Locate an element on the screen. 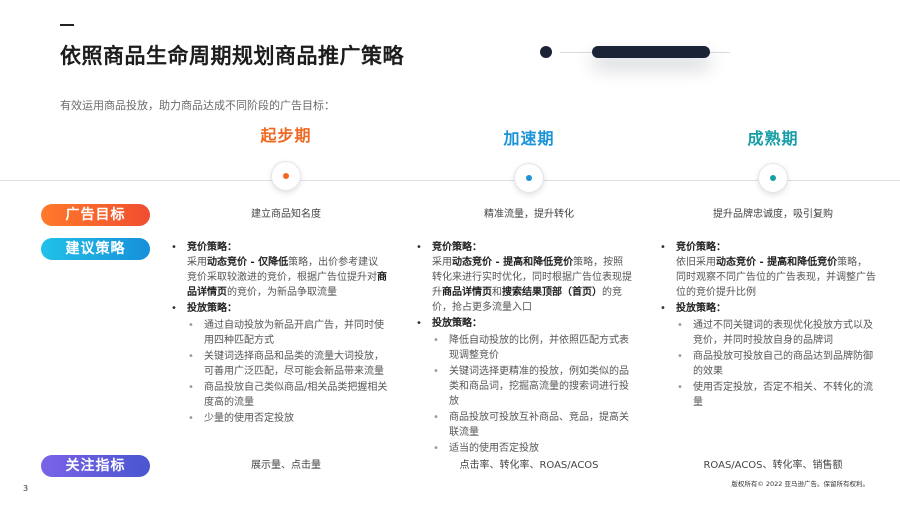  page-subtitle: 有效运用商品投放，助力商品达成不同阶段的广告目标： is located at coordinates (197, 105).